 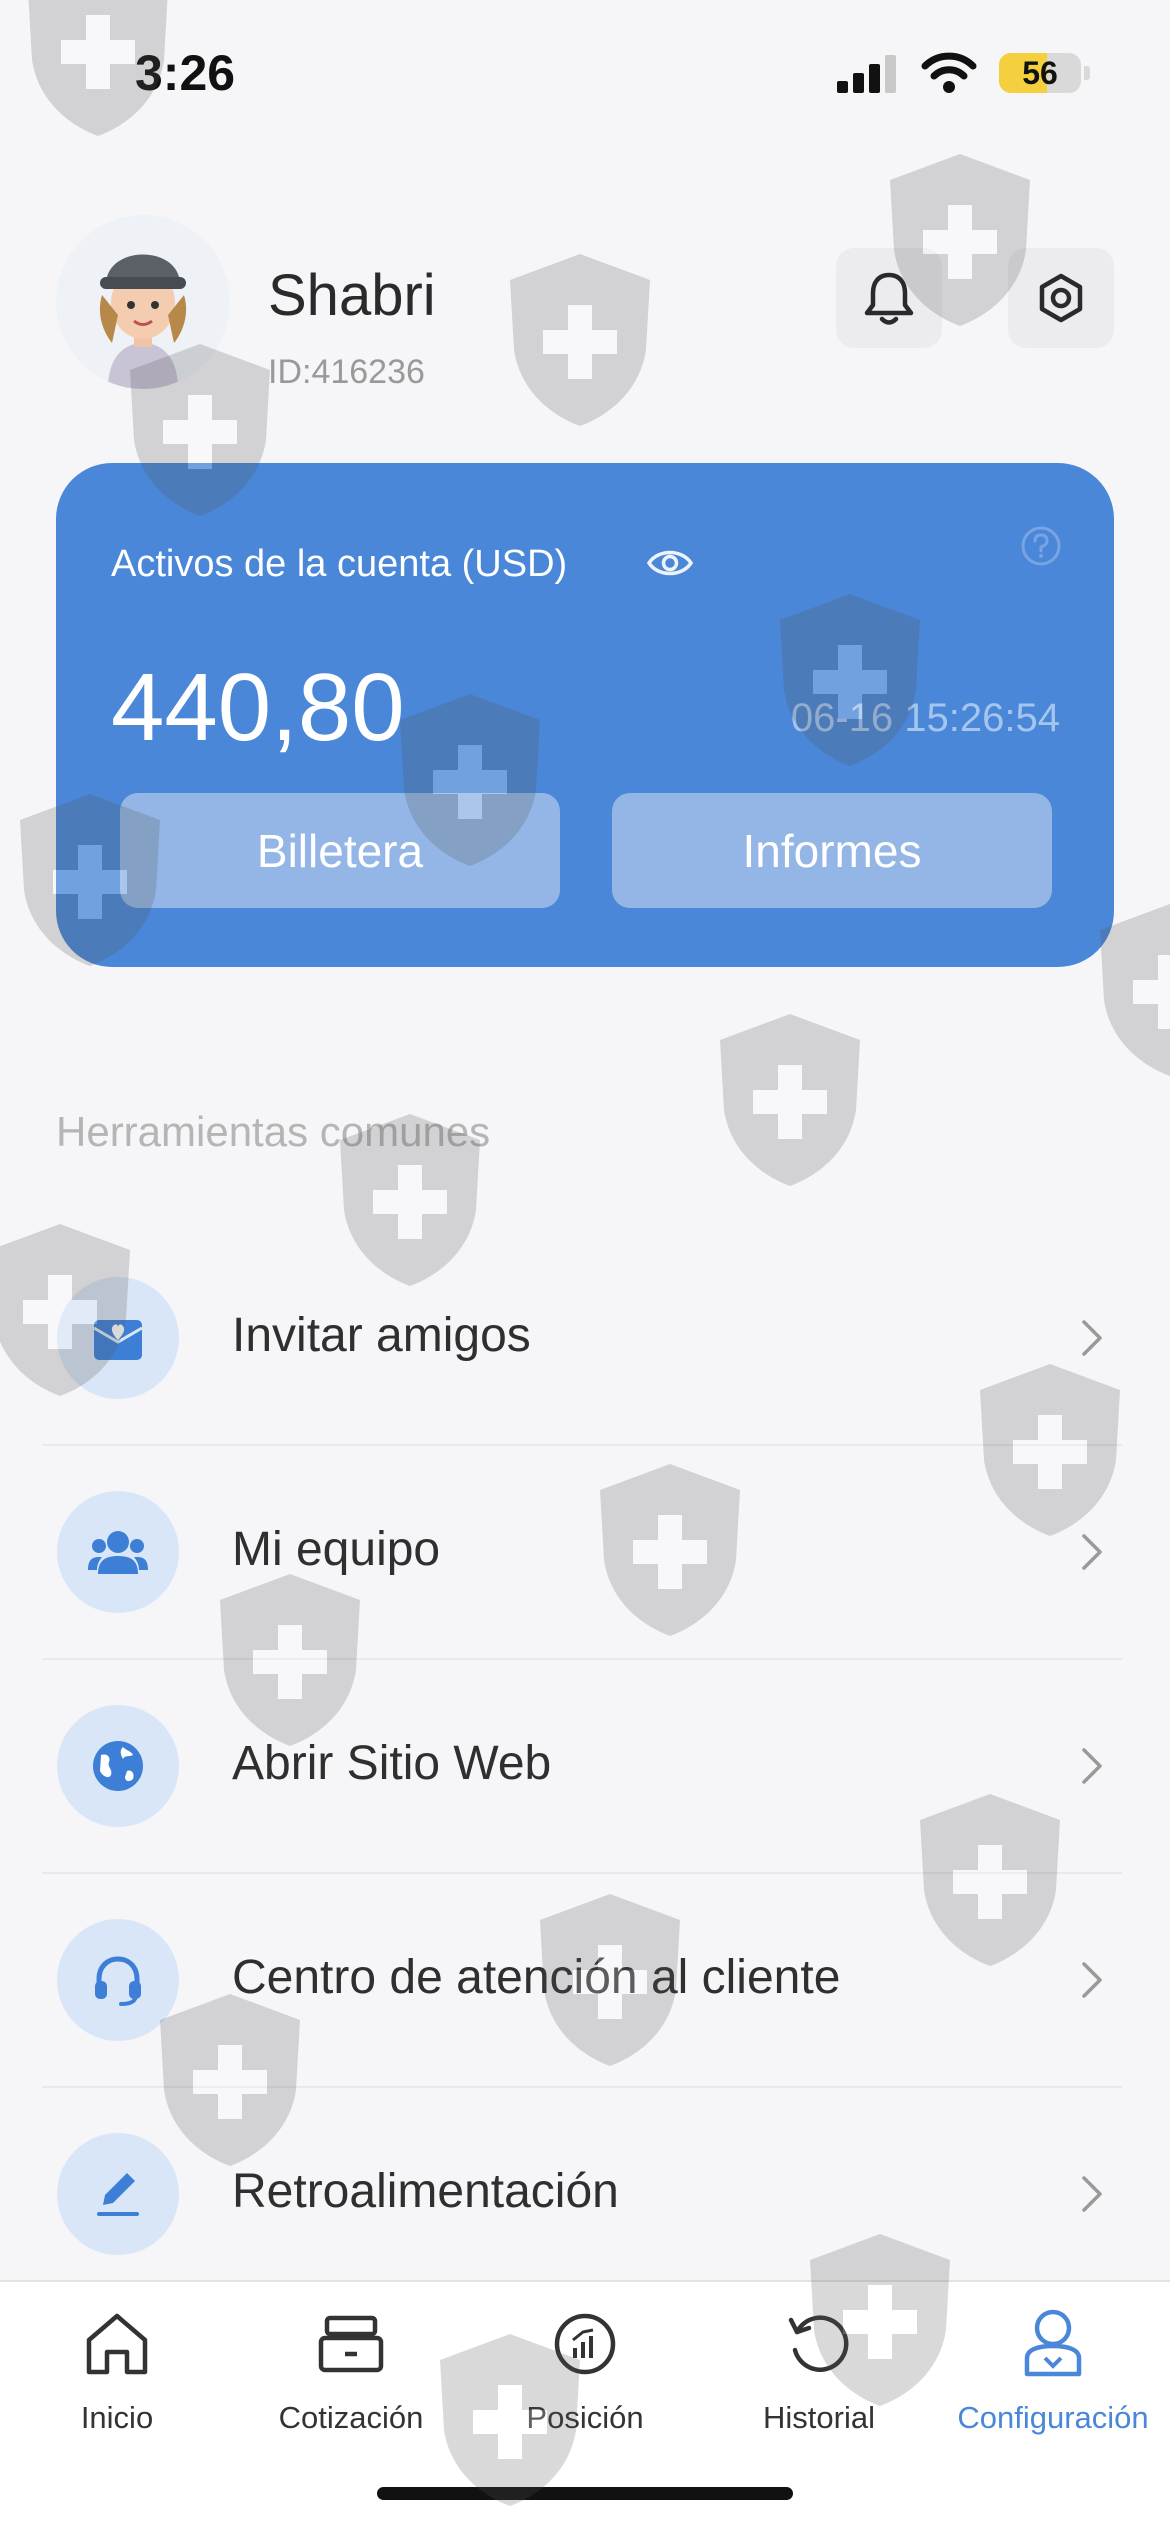 I want to click on user-id: ID:416236, so click(x=346, y=372).